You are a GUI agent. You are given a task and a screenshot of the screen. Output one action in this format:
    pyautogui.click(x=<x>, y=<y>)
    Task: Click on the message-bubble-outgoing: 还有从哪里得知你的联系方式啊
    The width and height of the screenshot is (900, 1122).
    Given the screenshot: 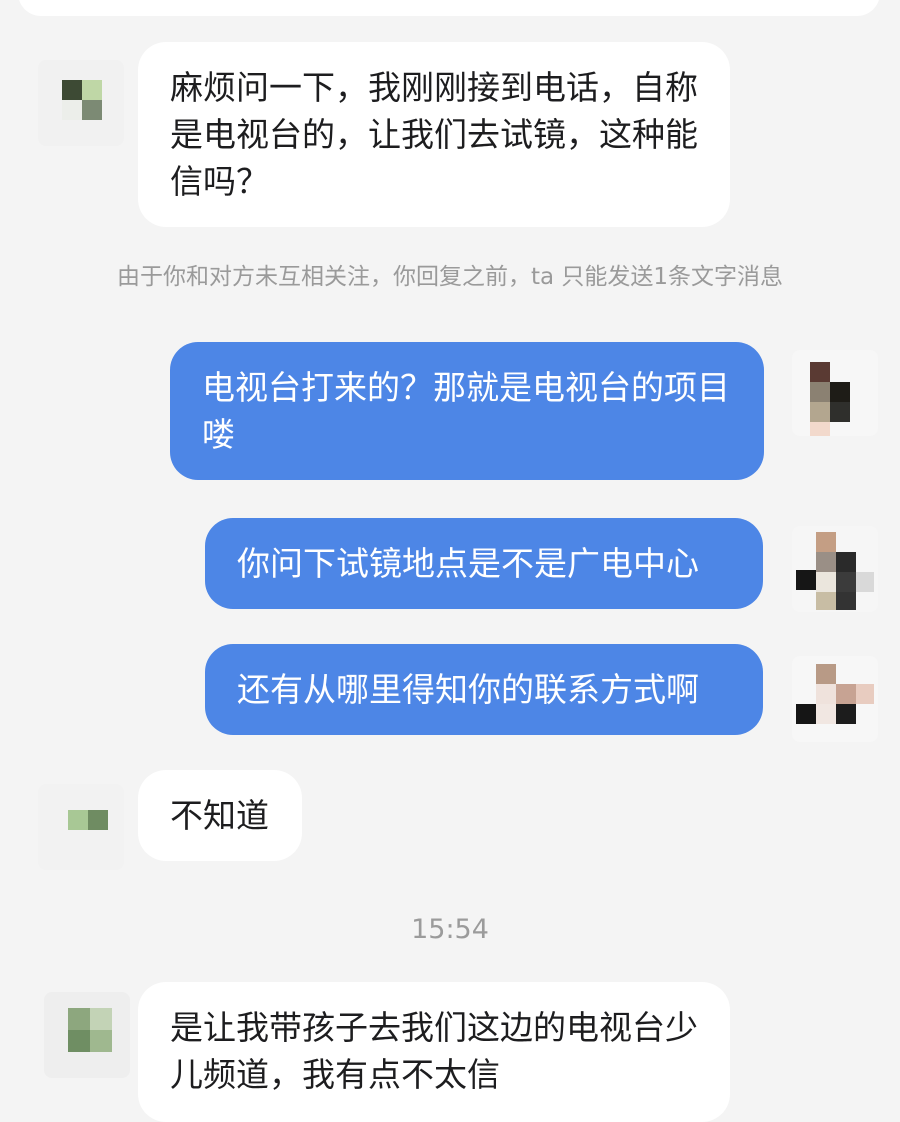 What is the action you would take?
    pyautogui.click(x=484, y=689)
    